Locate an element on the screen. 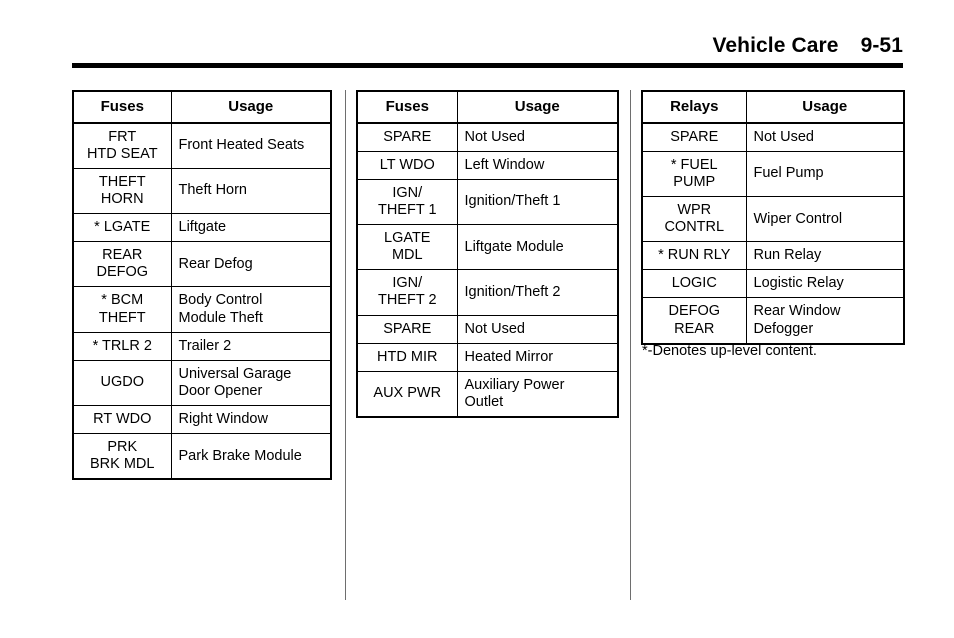 This screenshot has width=954, height=638. table-row: LOGIC Logistic Relay is located at coordinates (773, 284).